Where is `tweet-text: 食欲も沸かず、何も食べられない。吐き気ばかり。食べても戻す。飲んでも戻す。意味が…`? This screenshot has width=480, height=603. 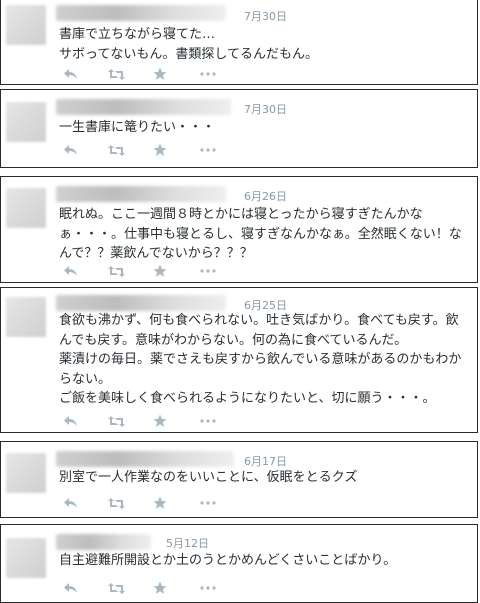 tweet-text: 食欲も沸かず、何も食べられない。吐き気ばかり。食べても戻す。飲んでも戻す。意味が… is located at coordinates (260, 359).